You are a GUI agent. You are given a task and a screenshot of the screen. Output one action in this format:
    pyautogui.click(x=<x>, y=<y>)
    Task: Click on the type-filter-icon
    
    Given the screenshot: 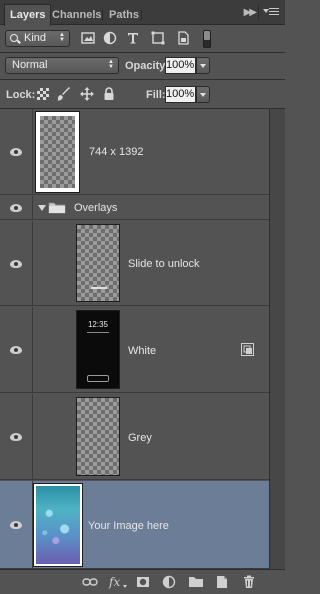 What is the action you would take?
    pyautogui.click(x=133, y=38)
    